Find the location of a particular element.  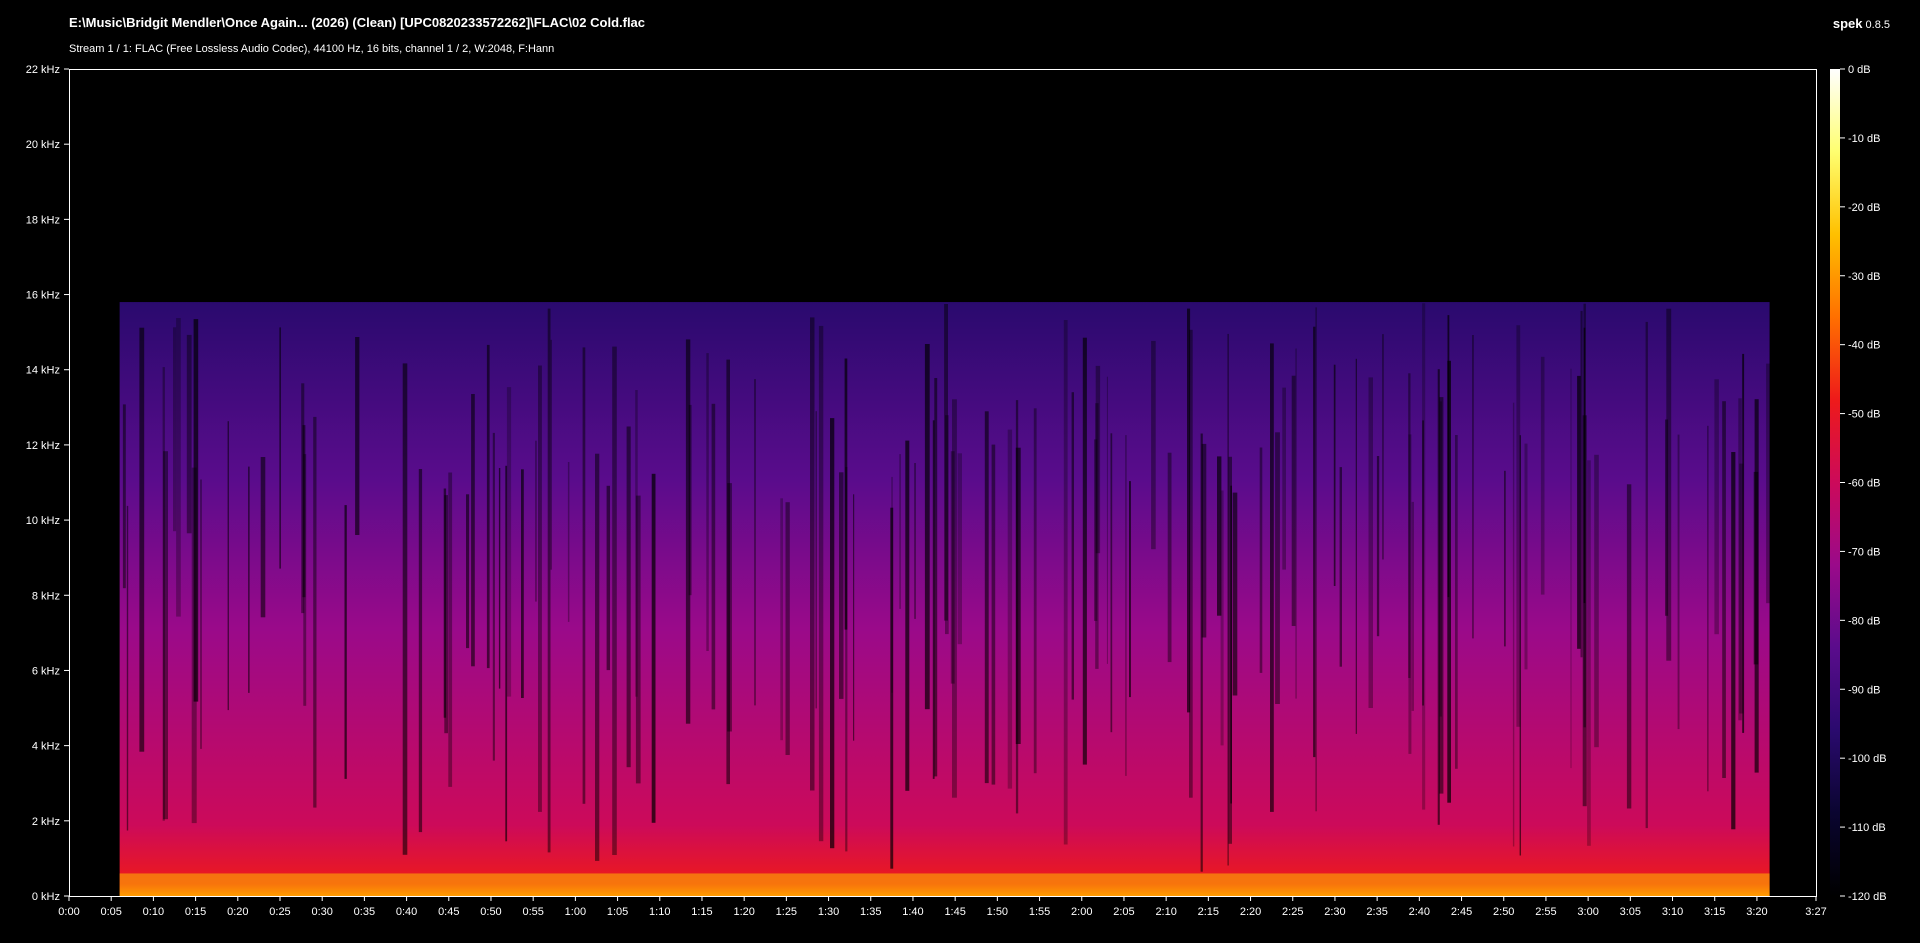

frequency-tick-label: 12 kHz is located at coordinates (43, 446).